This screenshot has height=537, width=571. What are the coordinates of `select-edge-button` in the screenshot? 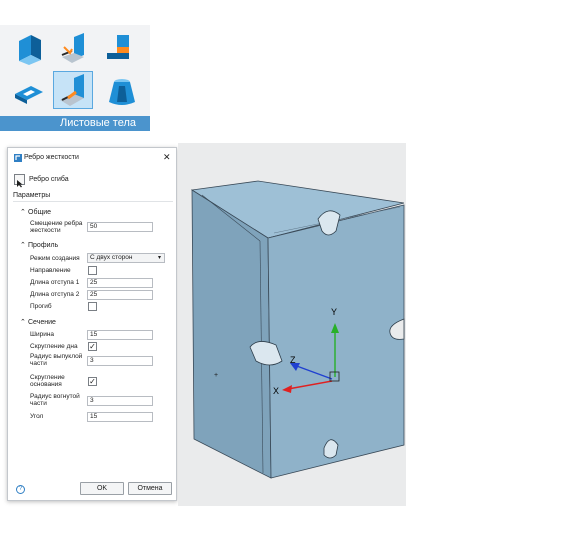 It's located at (19, 181).